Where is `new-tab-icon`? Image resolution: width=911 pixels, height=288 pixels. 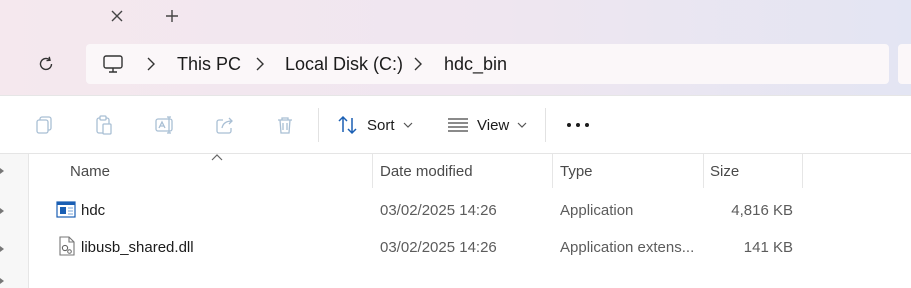
new-tab-icon is located at coordinates (172, 16).